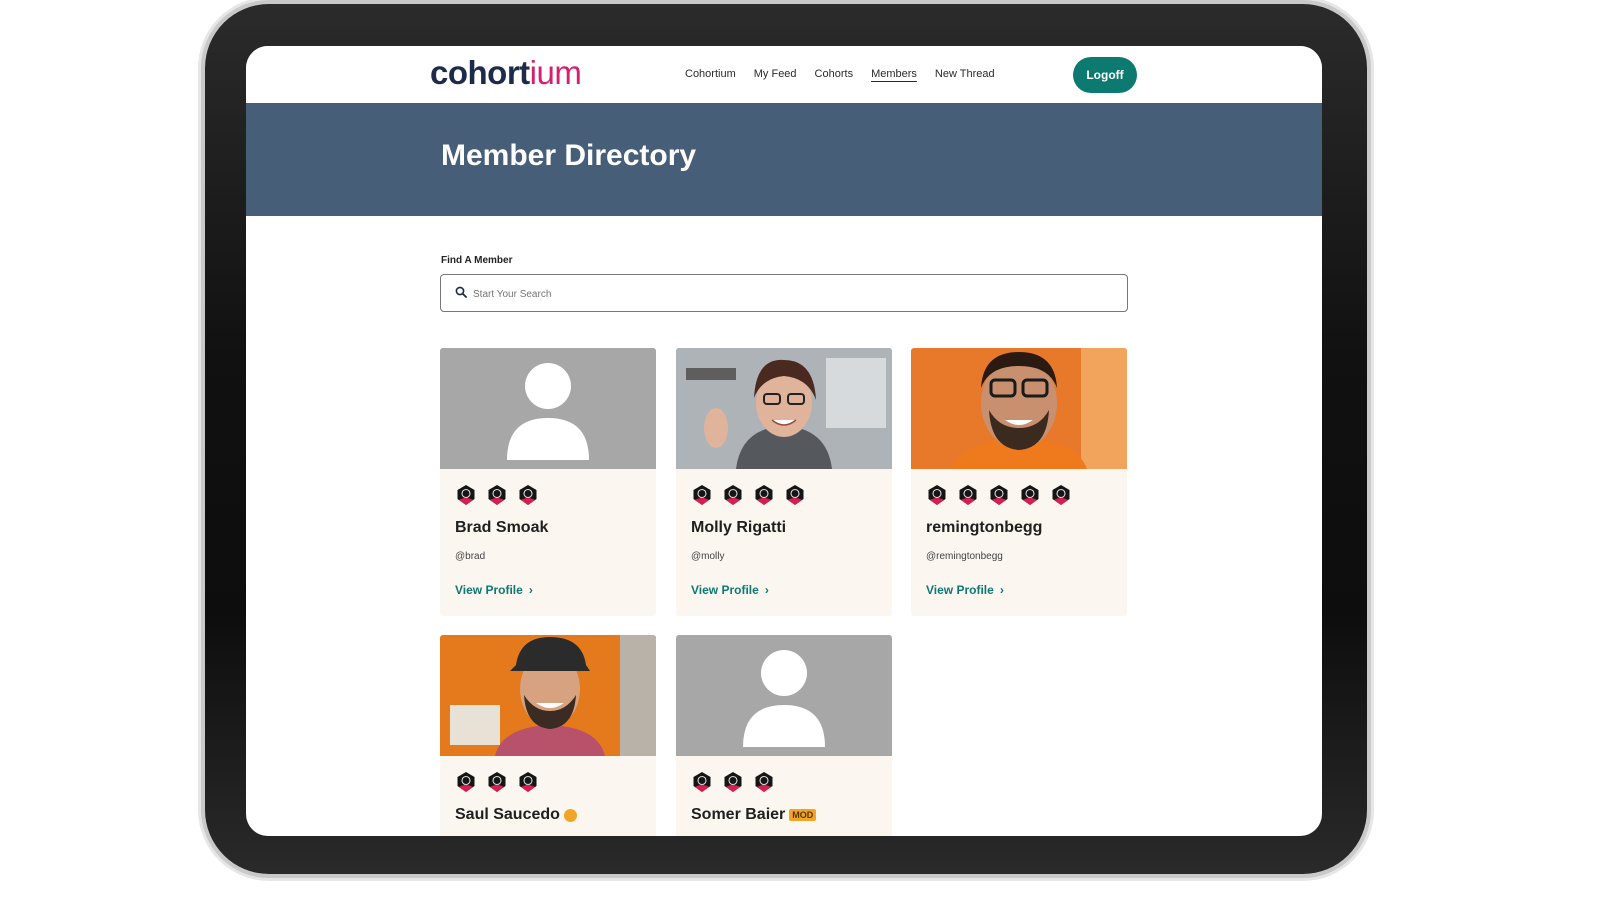 The image size is (1600, 900). I want to click on member-handle: @remingtonbegg, so click(964, 556).